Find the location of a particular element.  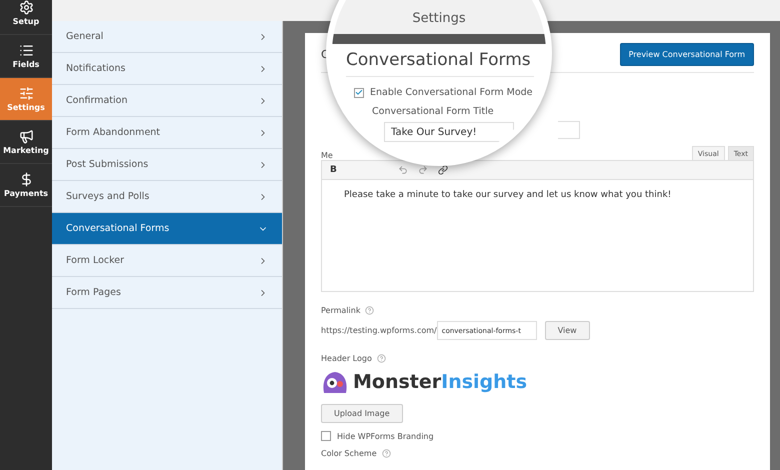

settings-menu-item: Confirmation is located at coordinates (167, 101).